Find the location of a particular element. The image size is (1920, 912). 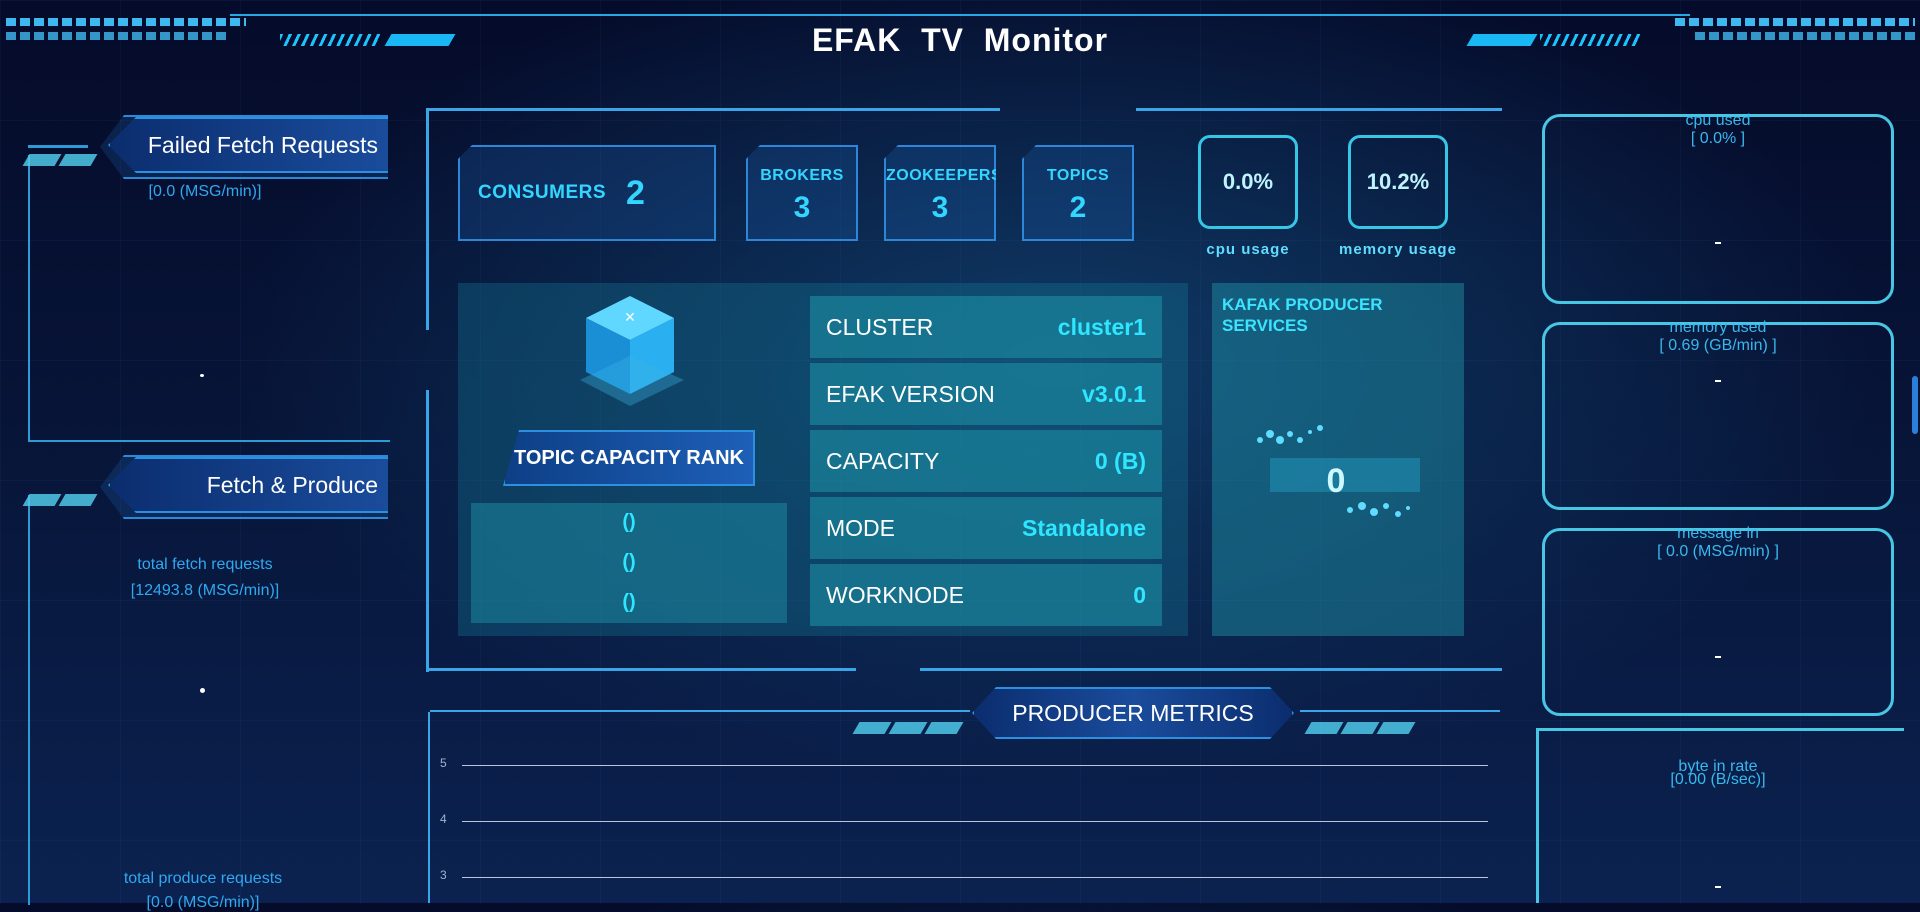

header: EFAK TV Monitor is located at coordinates (960, 35).